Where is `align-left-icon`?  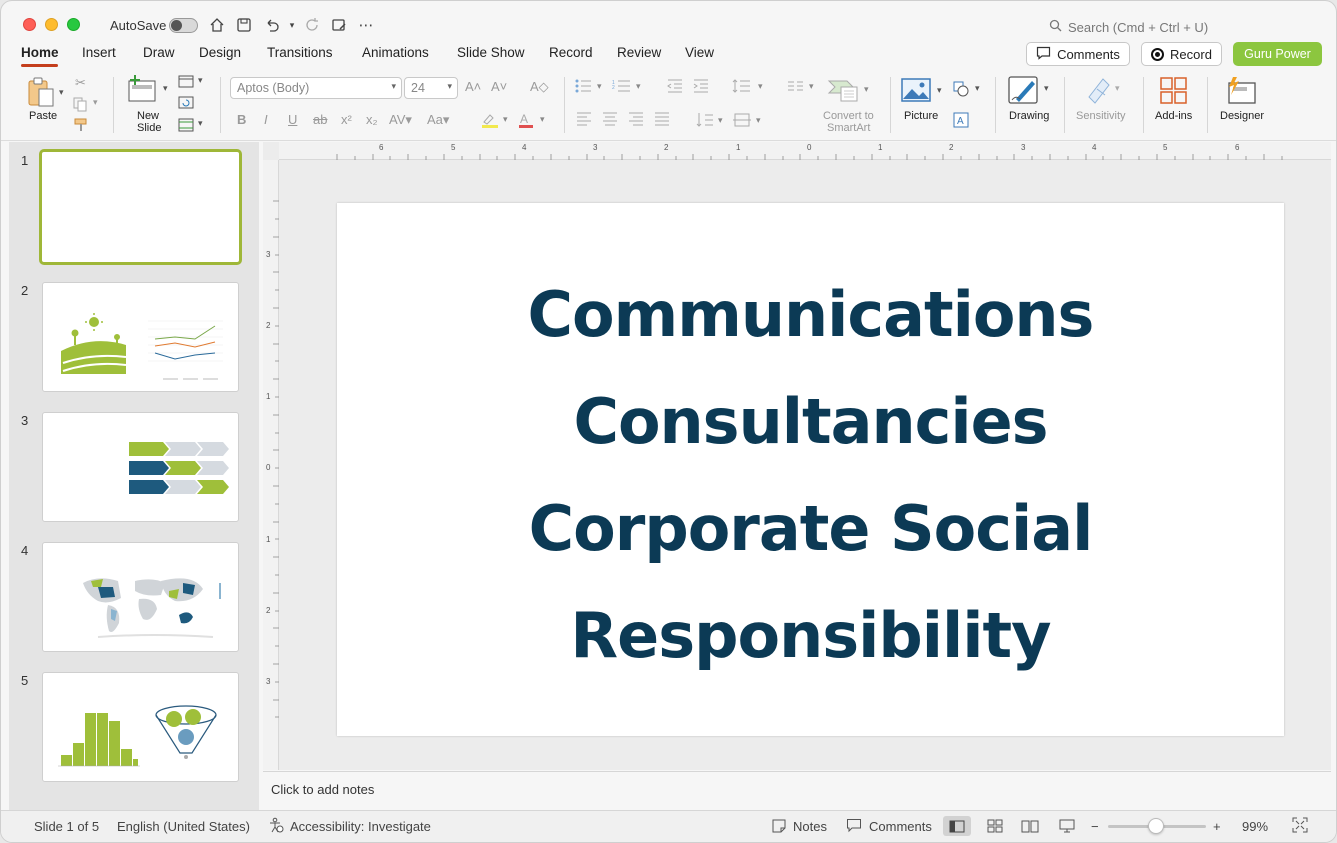 align-left-icon is located at coordinates (584, 120).